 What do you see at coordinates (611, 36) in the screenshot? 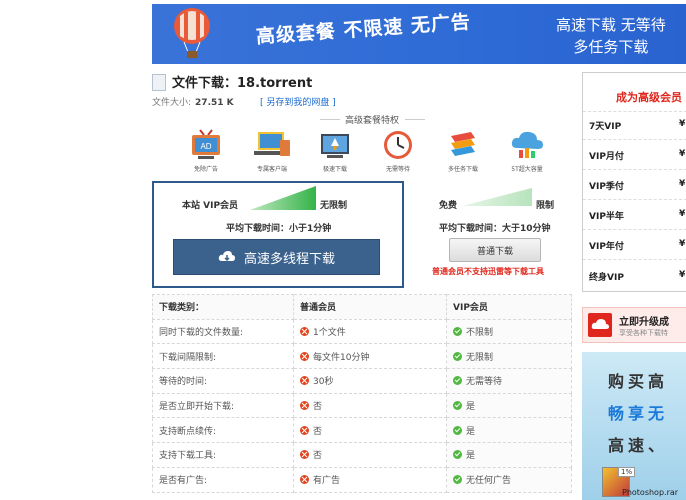
I see `banner-right-text: 高速下载 无等待 多任务下载` at bounding box center [611, 36].